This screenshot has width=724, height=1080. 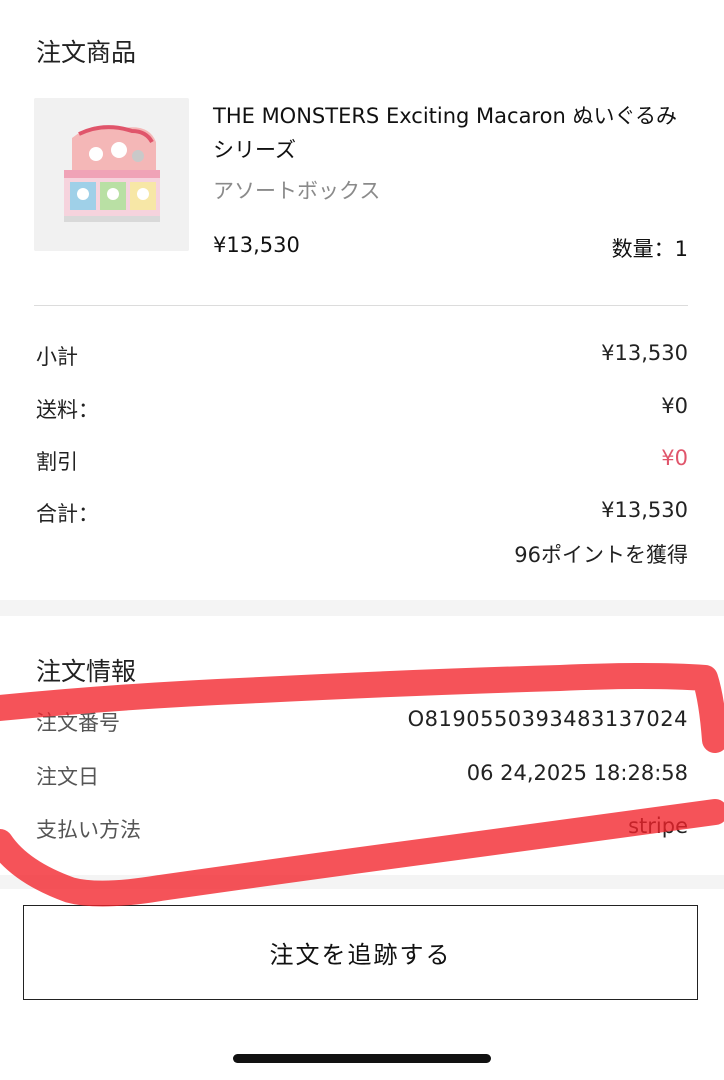 I want to click on shipping-value: ¥0, so click(x=674, y=406).